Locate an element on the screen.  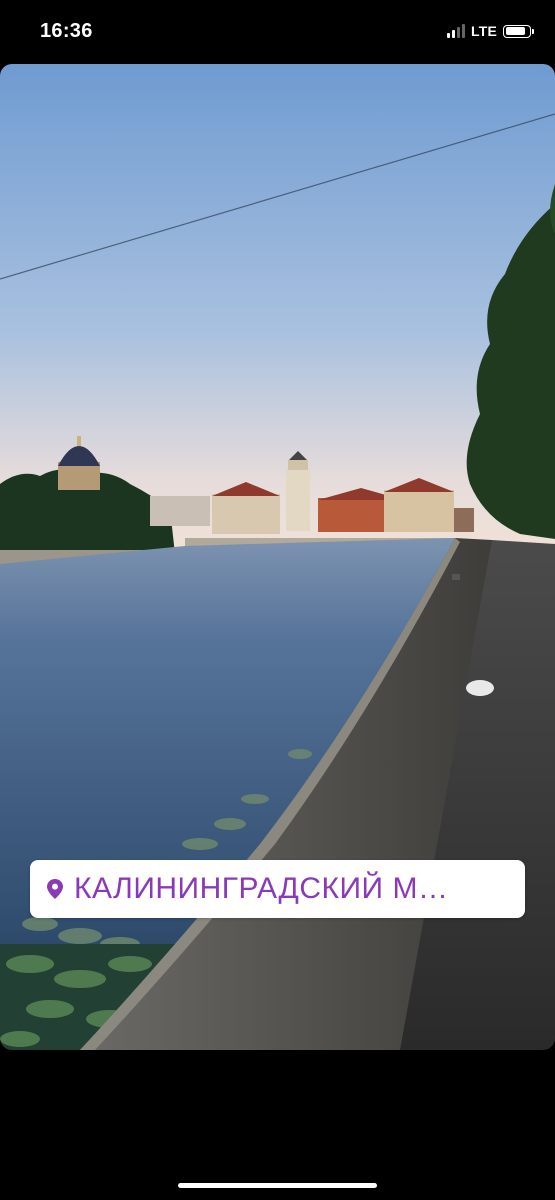
status-indicators: LTE is located at coordinates (490, 31).